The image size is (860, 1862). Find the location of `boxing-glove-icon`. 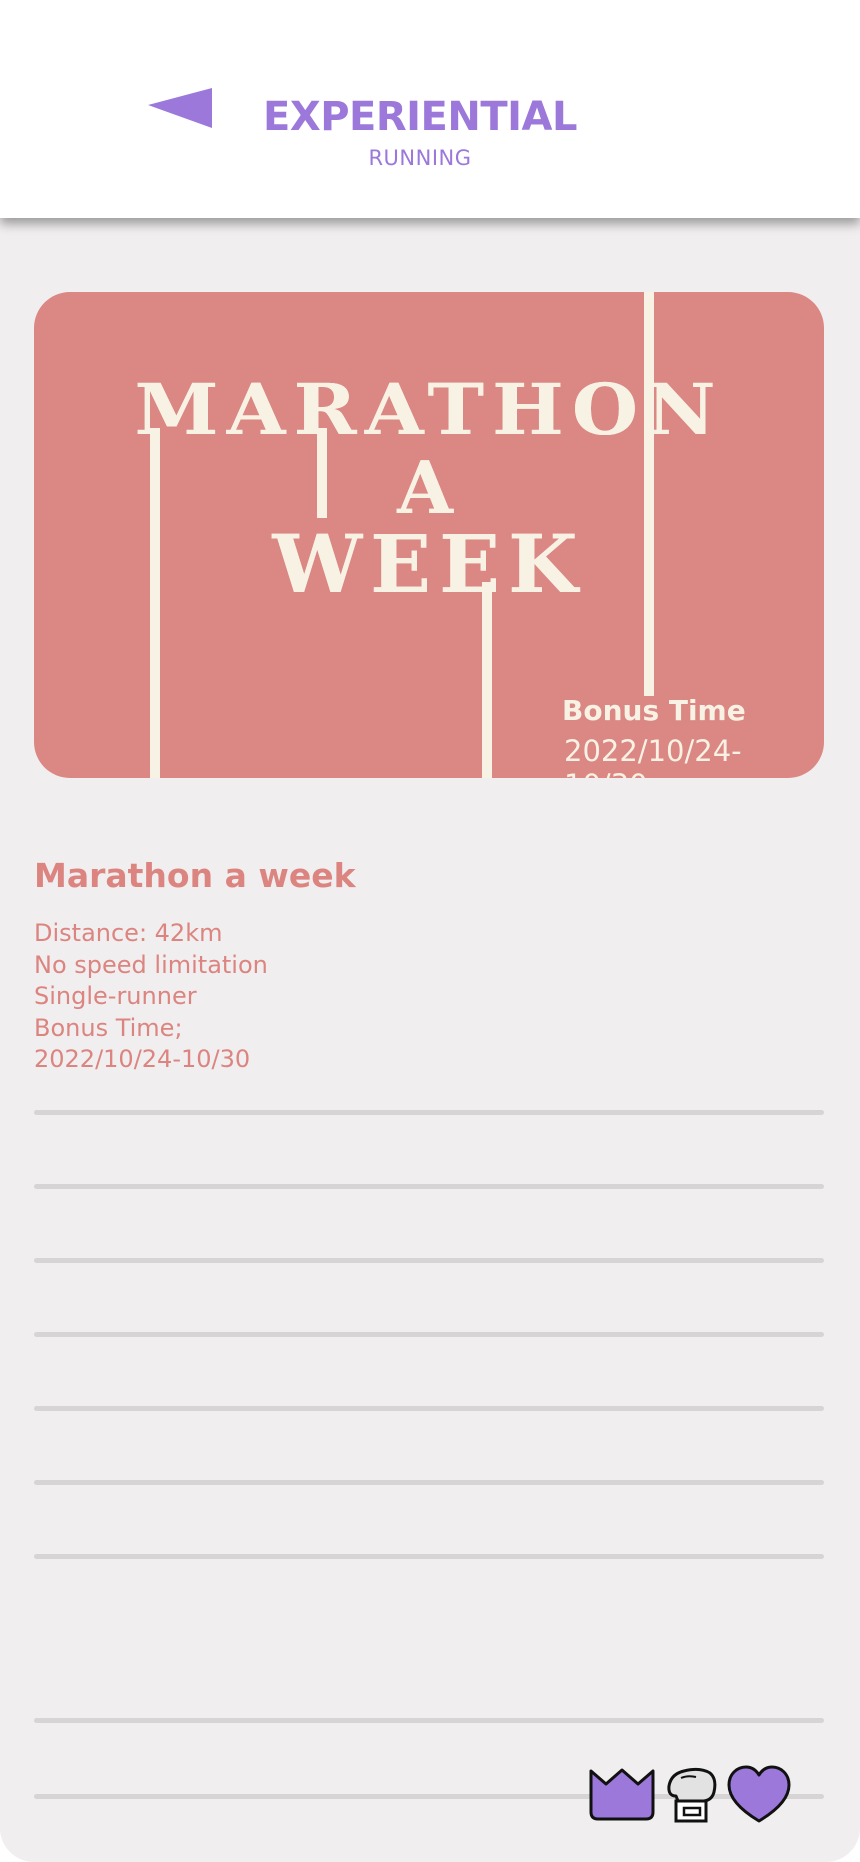

boxing-glove-icon is located at coordinates (692, 1795).